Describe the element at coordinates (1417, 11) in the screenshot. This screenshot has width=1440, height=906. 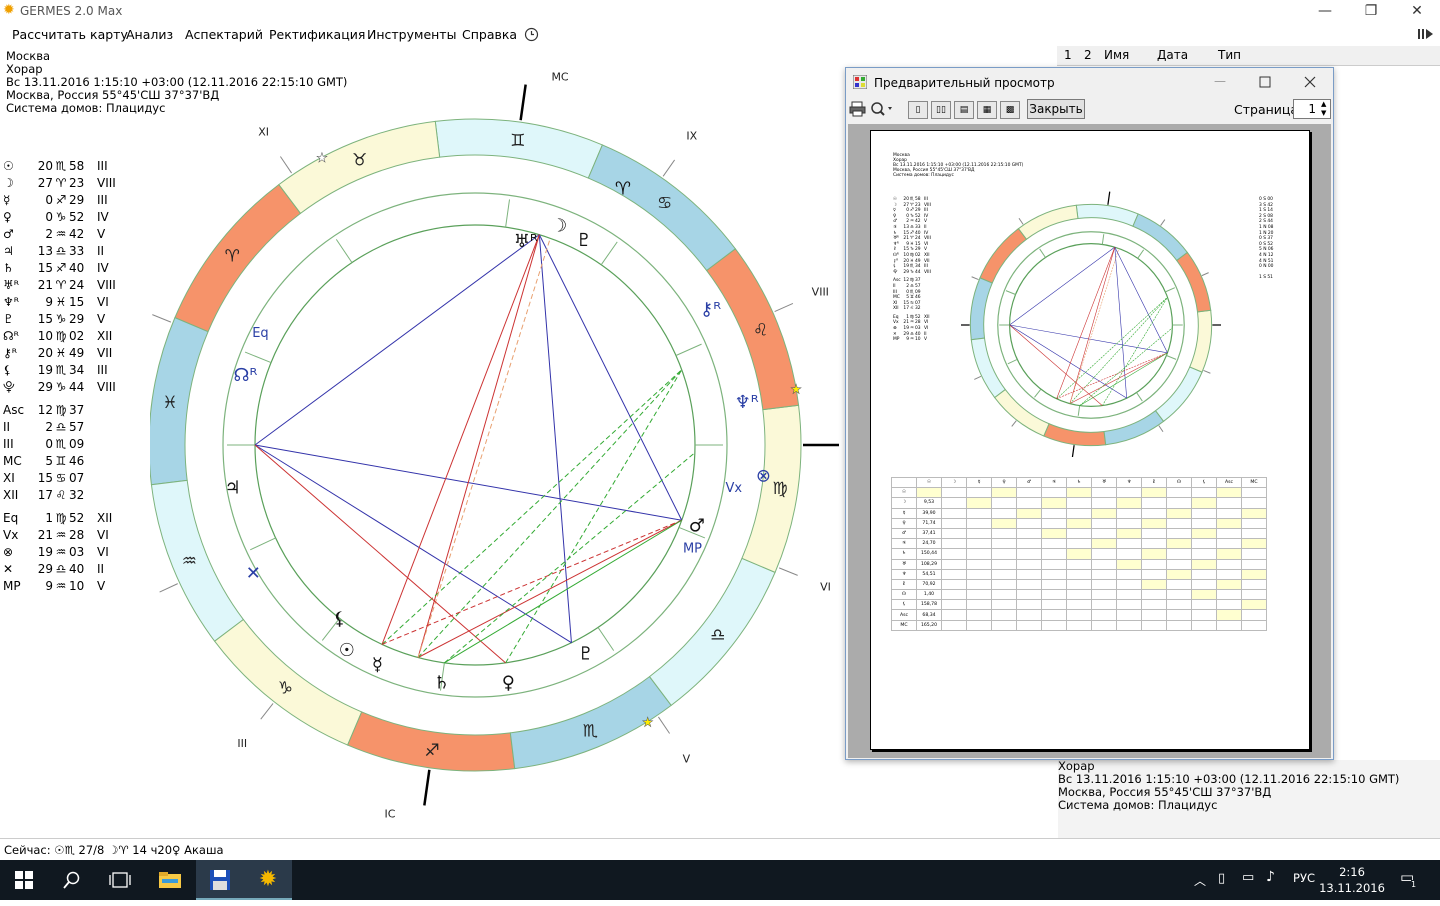
I see `close-button: ✕` at that location.